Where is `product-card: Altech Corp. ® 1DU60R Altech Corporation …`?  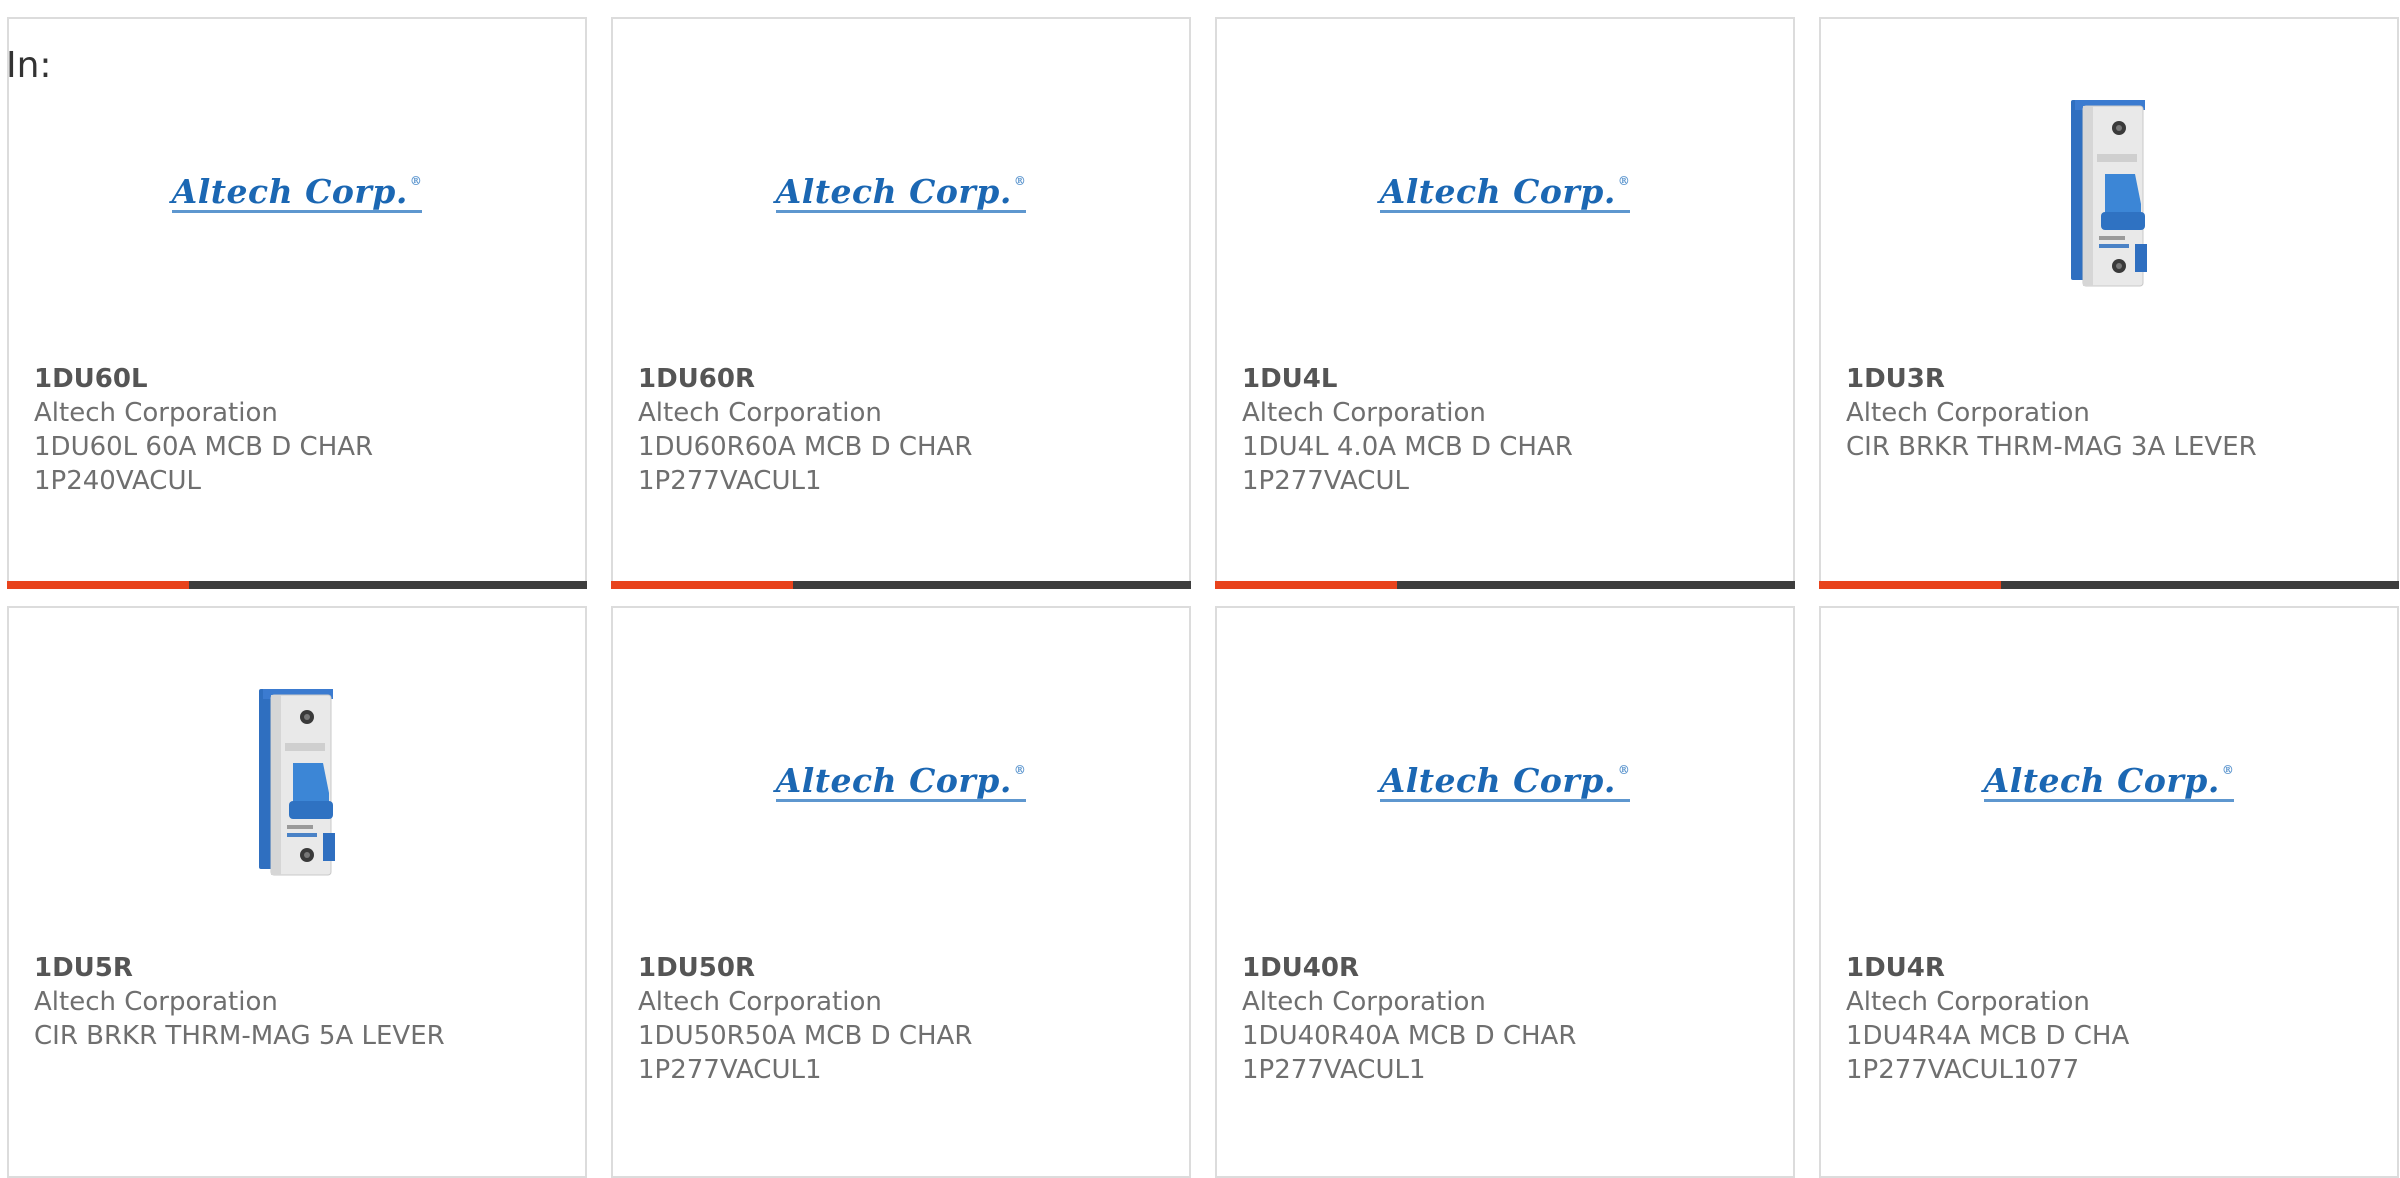
product-card: Altech Corp. ® 1DU60R Altech Corporation … is located at coordinates (901, 303).